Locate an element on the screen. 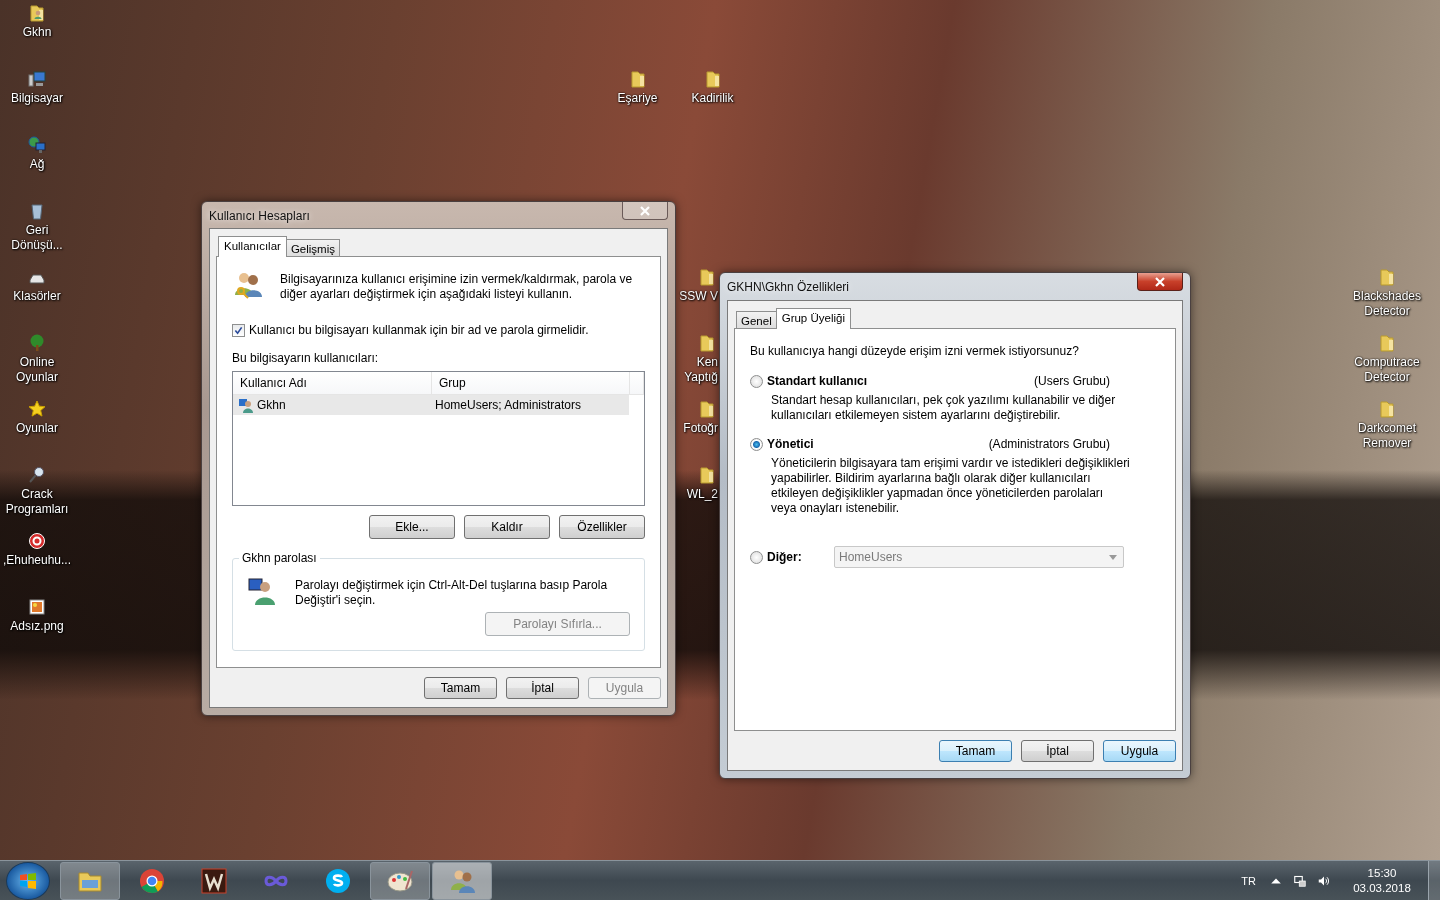 The image size is (1440, 900). tab: Gelişmiş is located at coordinates (312, 248).